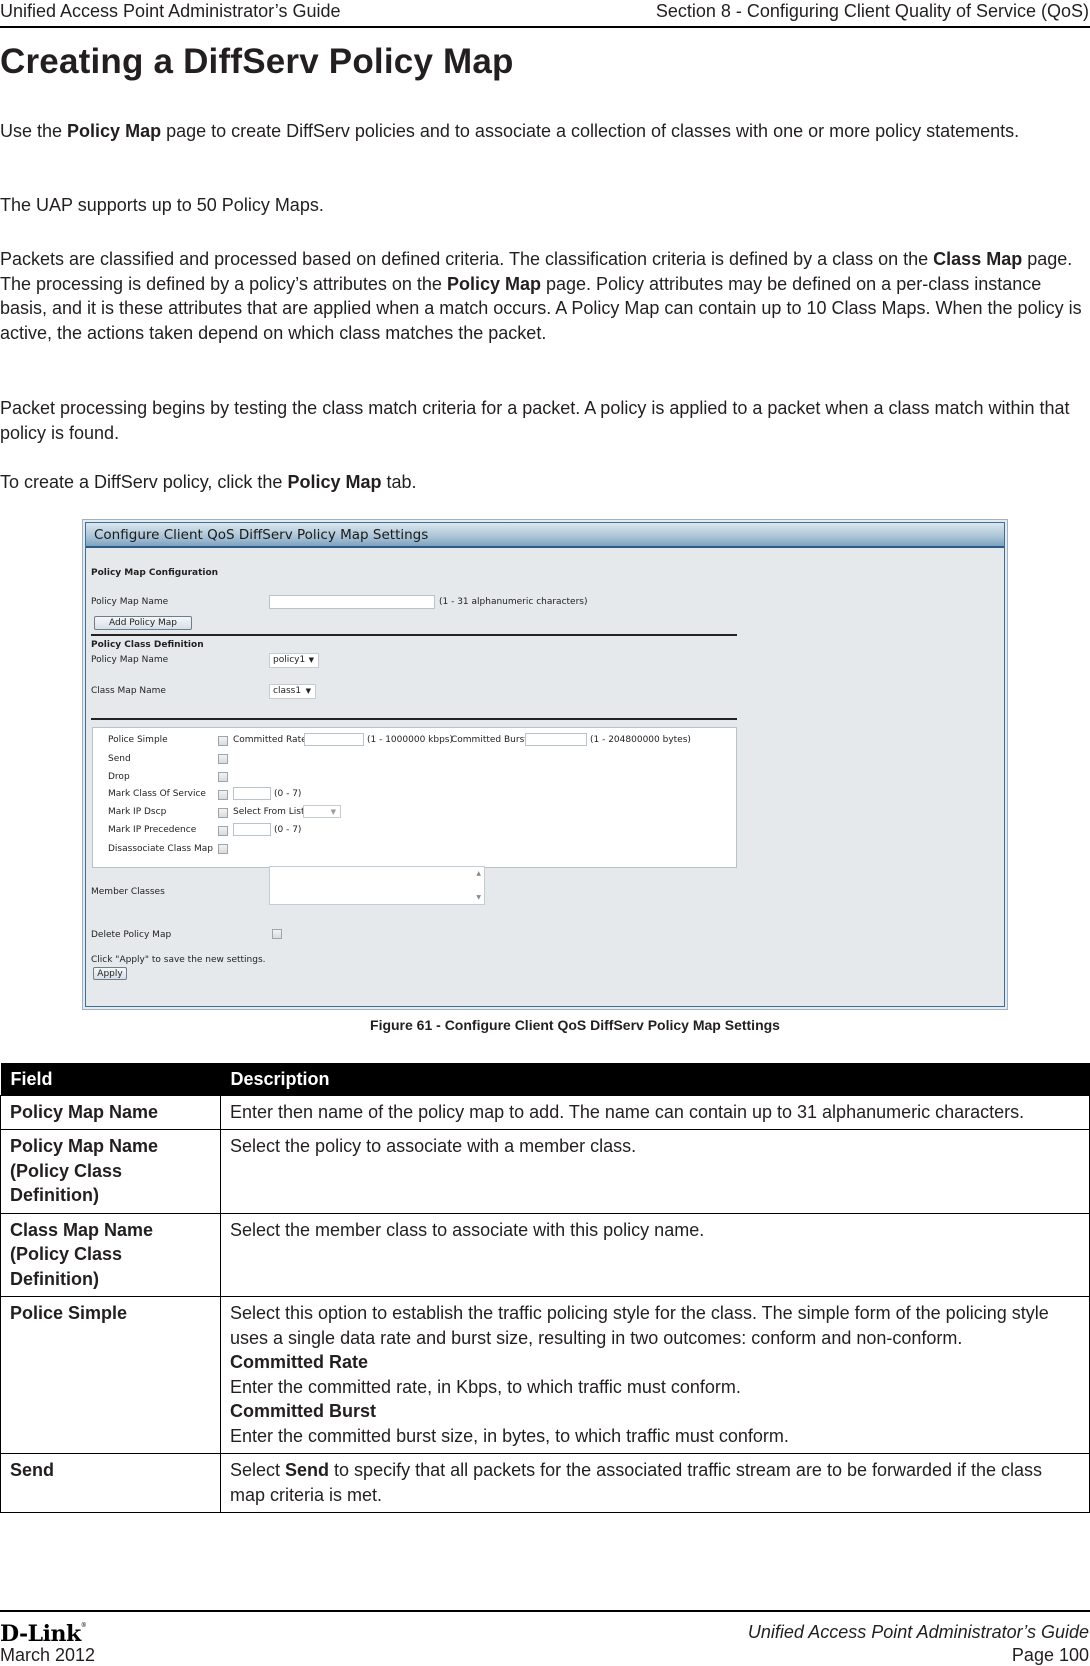 This screenshot has width=1090, height=1666. I want to click on section-policy-map-configuration: Policy Map Configuration, so click(155, 573).